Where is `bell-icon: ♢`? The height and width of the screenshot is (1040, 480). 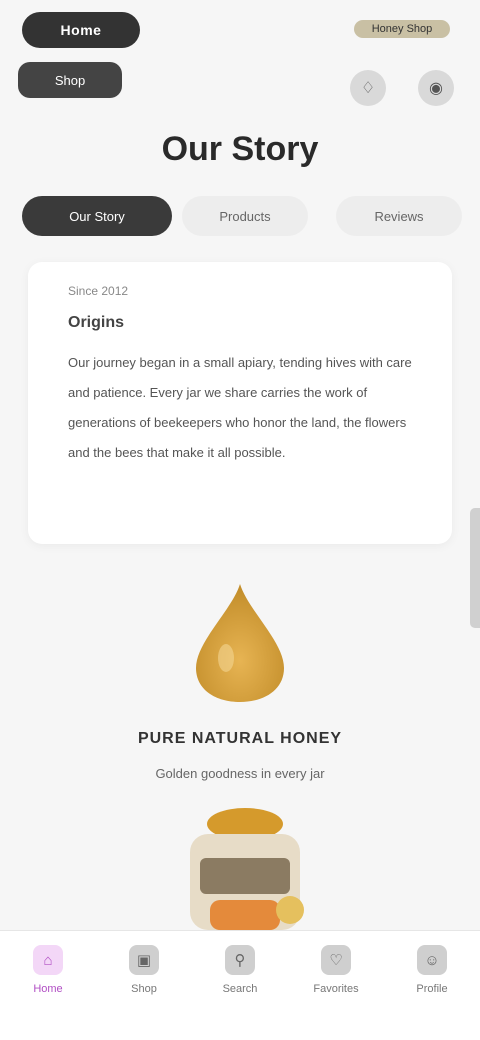
bell-icon: ♢ is located at coordinates (368, 88).